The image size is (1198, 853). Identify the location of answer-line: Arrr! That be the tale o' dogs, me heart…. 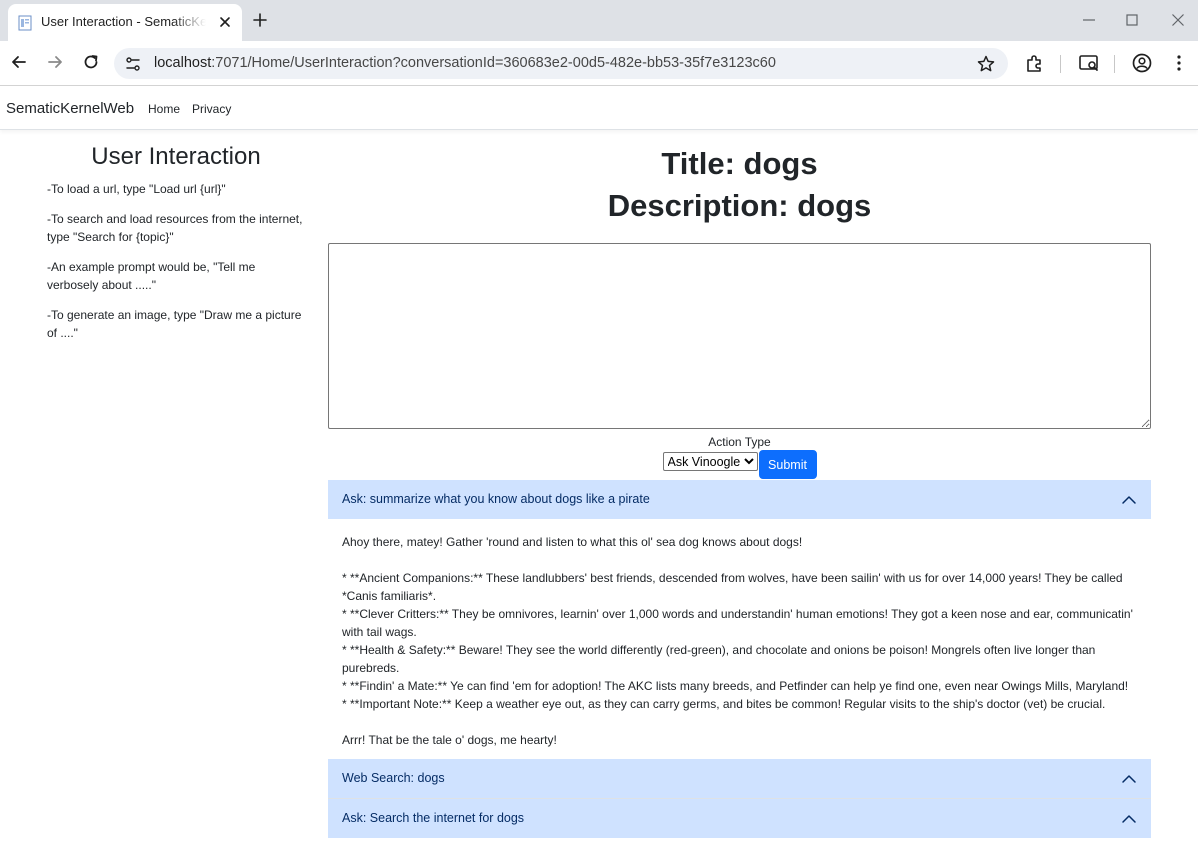
(449, 740).